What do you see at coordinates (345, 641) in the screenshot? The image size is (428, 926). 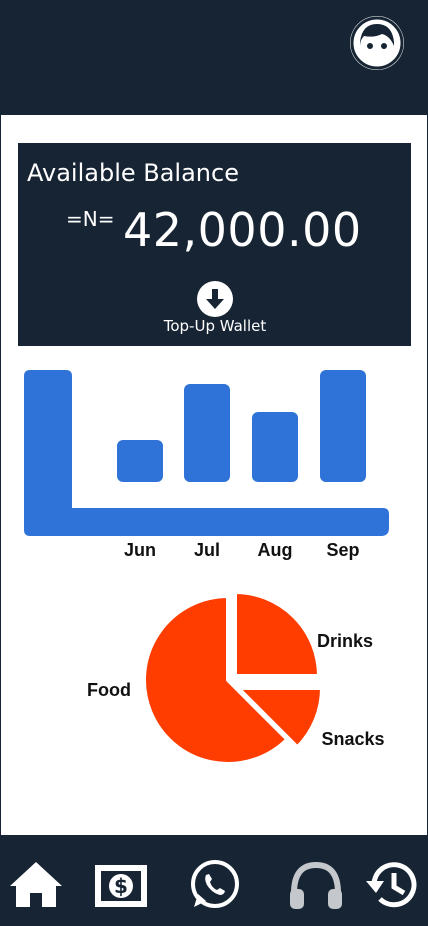 I see `pie-label-drinks: Drinks` at bounding box center [345, 641].